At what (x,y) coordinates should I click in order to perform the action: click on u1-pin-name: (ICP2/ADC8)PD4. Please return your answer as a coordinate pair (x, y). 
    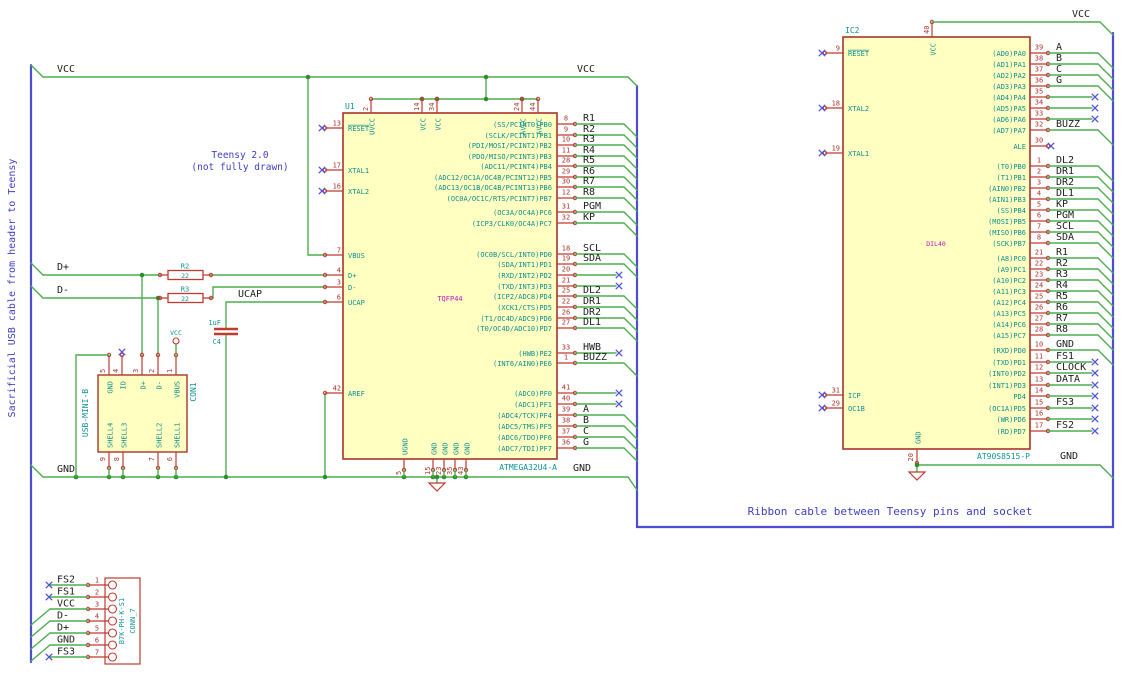
    Looking at the image, I should click on (522, 297).